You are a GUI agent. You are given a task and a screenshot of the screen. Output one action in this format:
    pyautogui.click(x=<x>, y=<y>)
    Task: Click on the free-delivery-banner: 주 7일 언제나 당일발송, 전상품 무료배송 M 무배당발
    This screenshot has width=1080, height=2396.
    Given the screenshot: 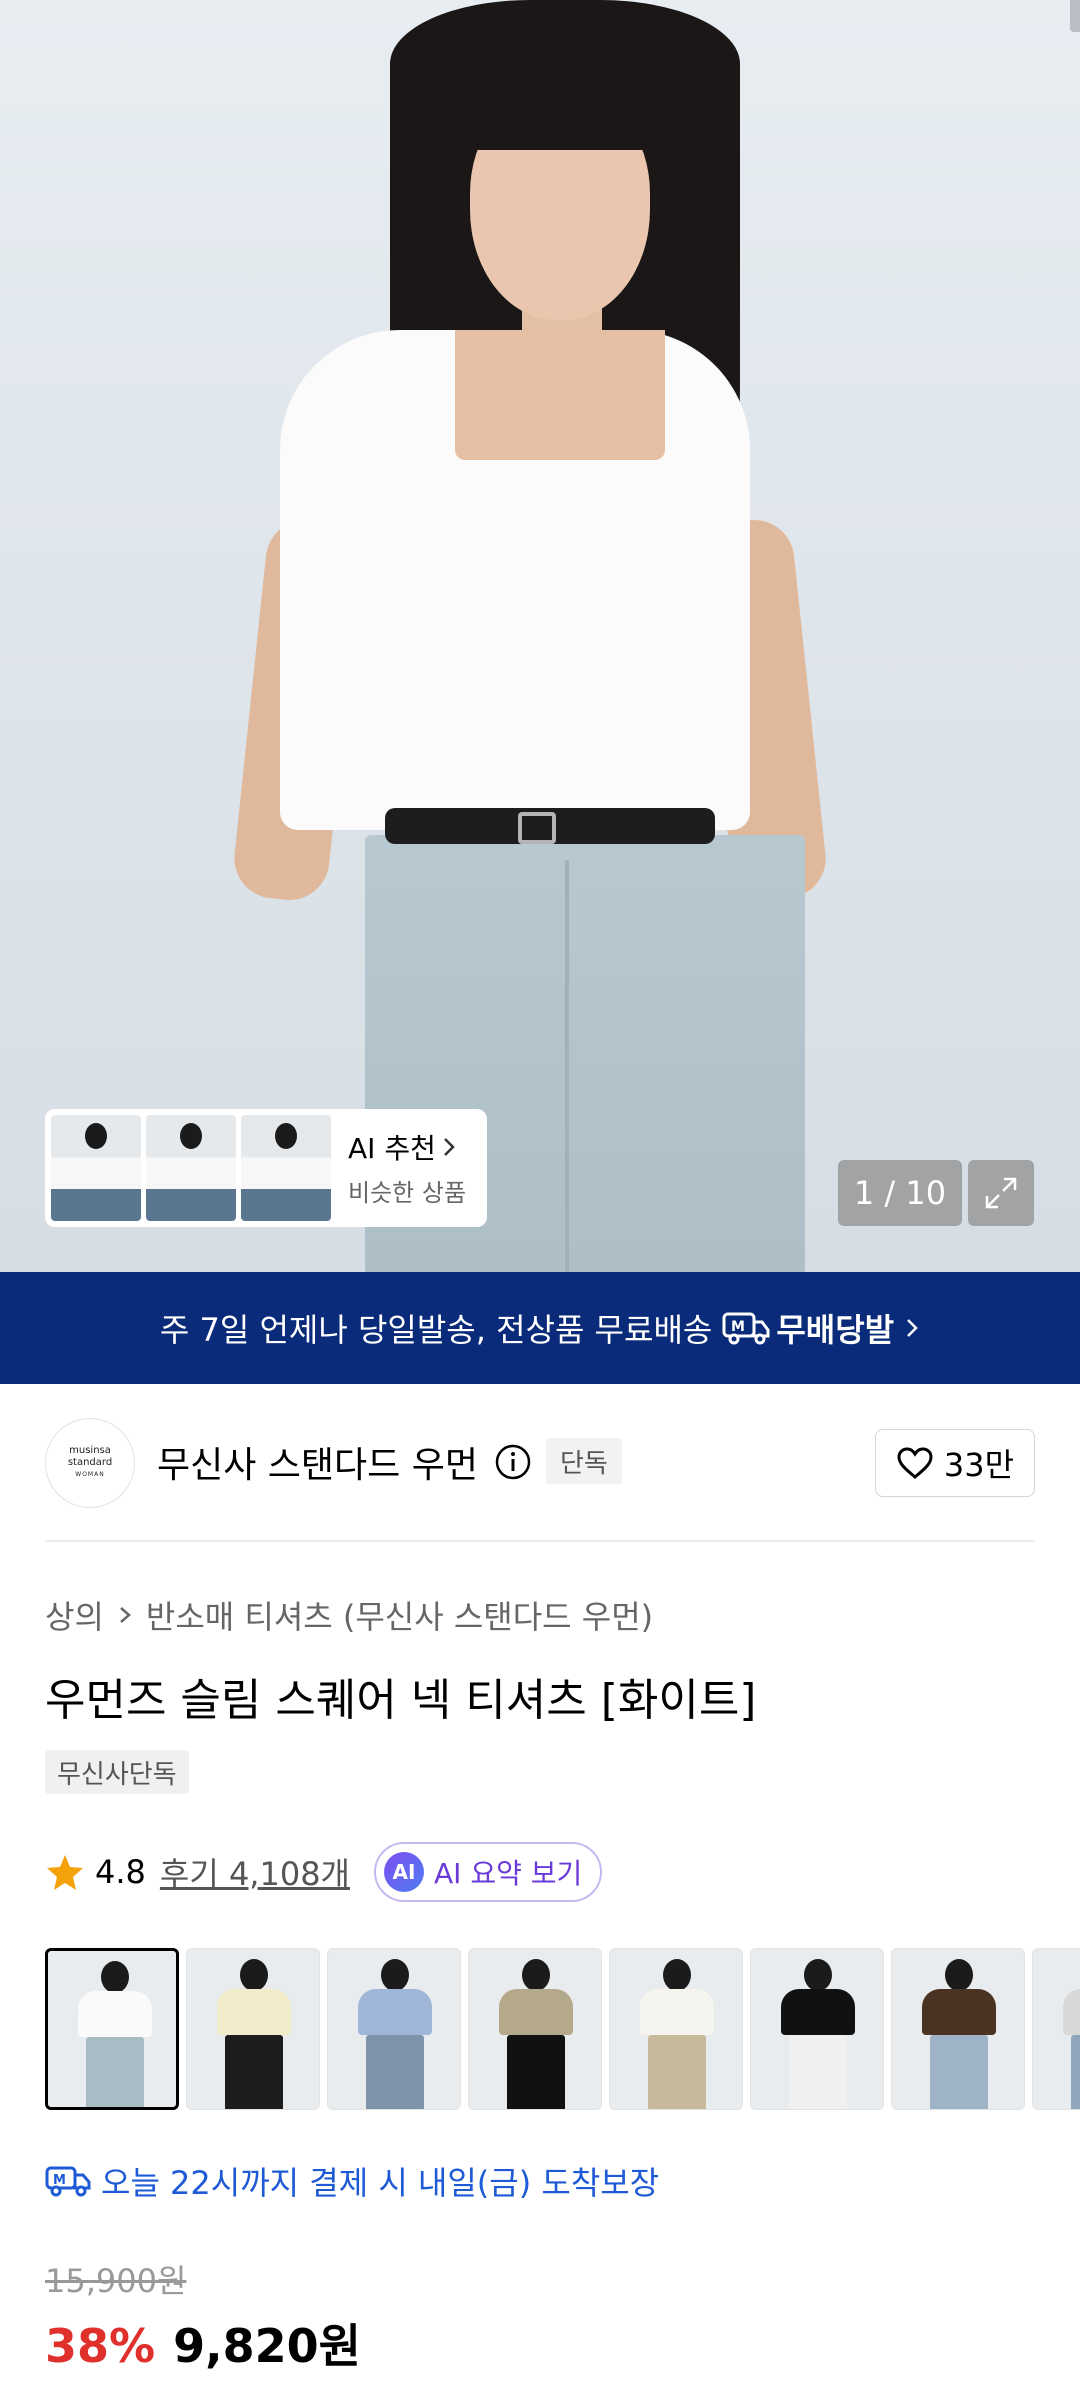 What is the action you would take?
    pyautogui.click(x=540, y=1328)
    